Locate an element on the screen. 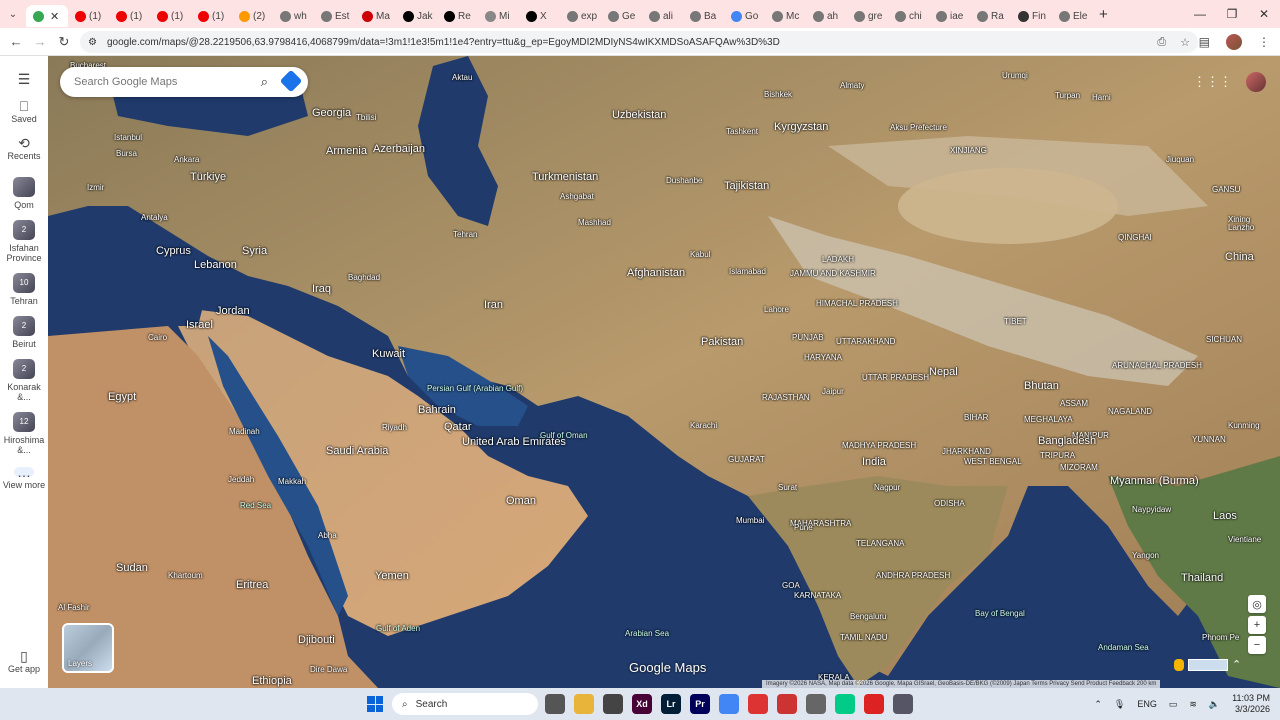 The width and height of the screenshot is (1280, 720). browser-tab: Go is located at coordinates (744, 16).